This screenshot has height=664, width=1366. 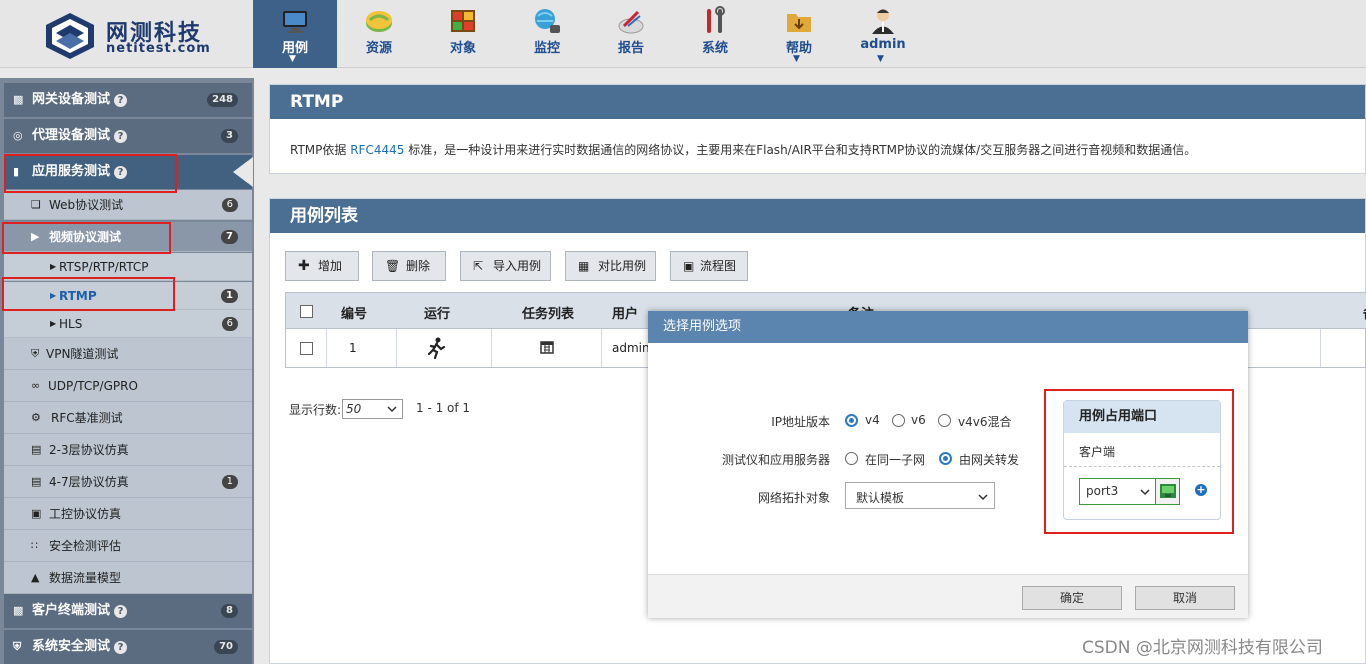 I want to click on sidebar-item-label: 客户终端测试, so click(x=71, y=610).